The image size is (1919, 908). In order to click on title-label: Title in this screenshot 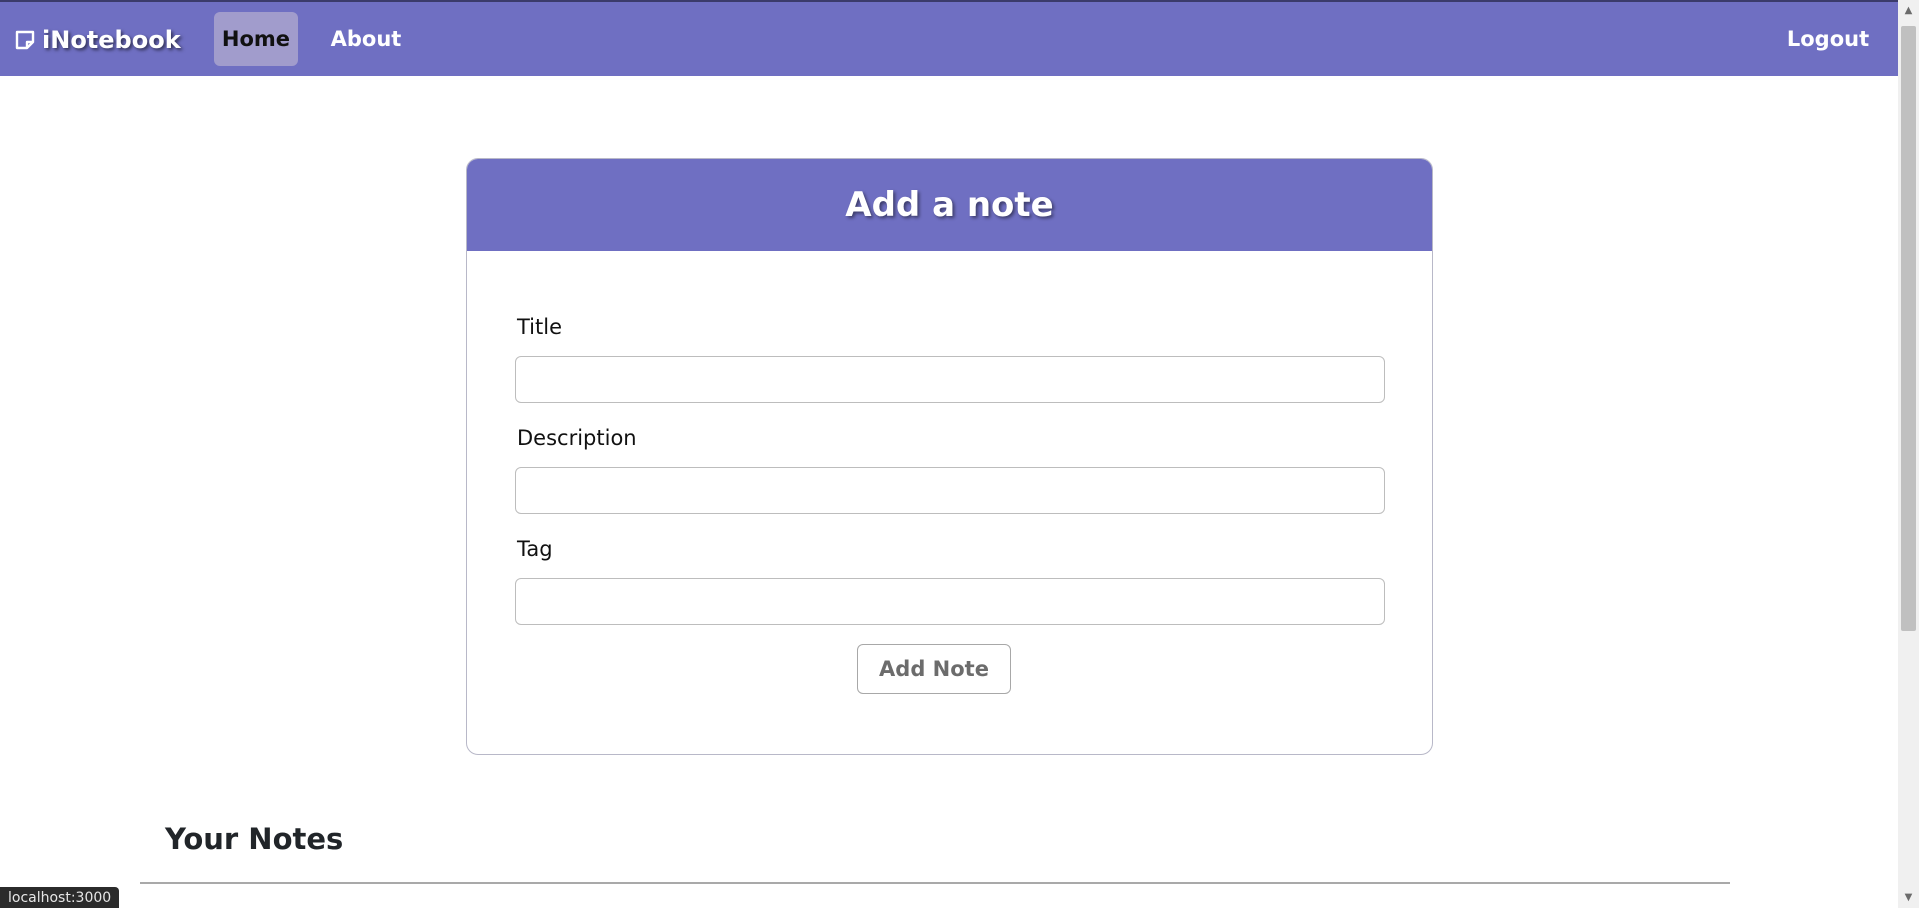, I will do `click(540, 327)`.